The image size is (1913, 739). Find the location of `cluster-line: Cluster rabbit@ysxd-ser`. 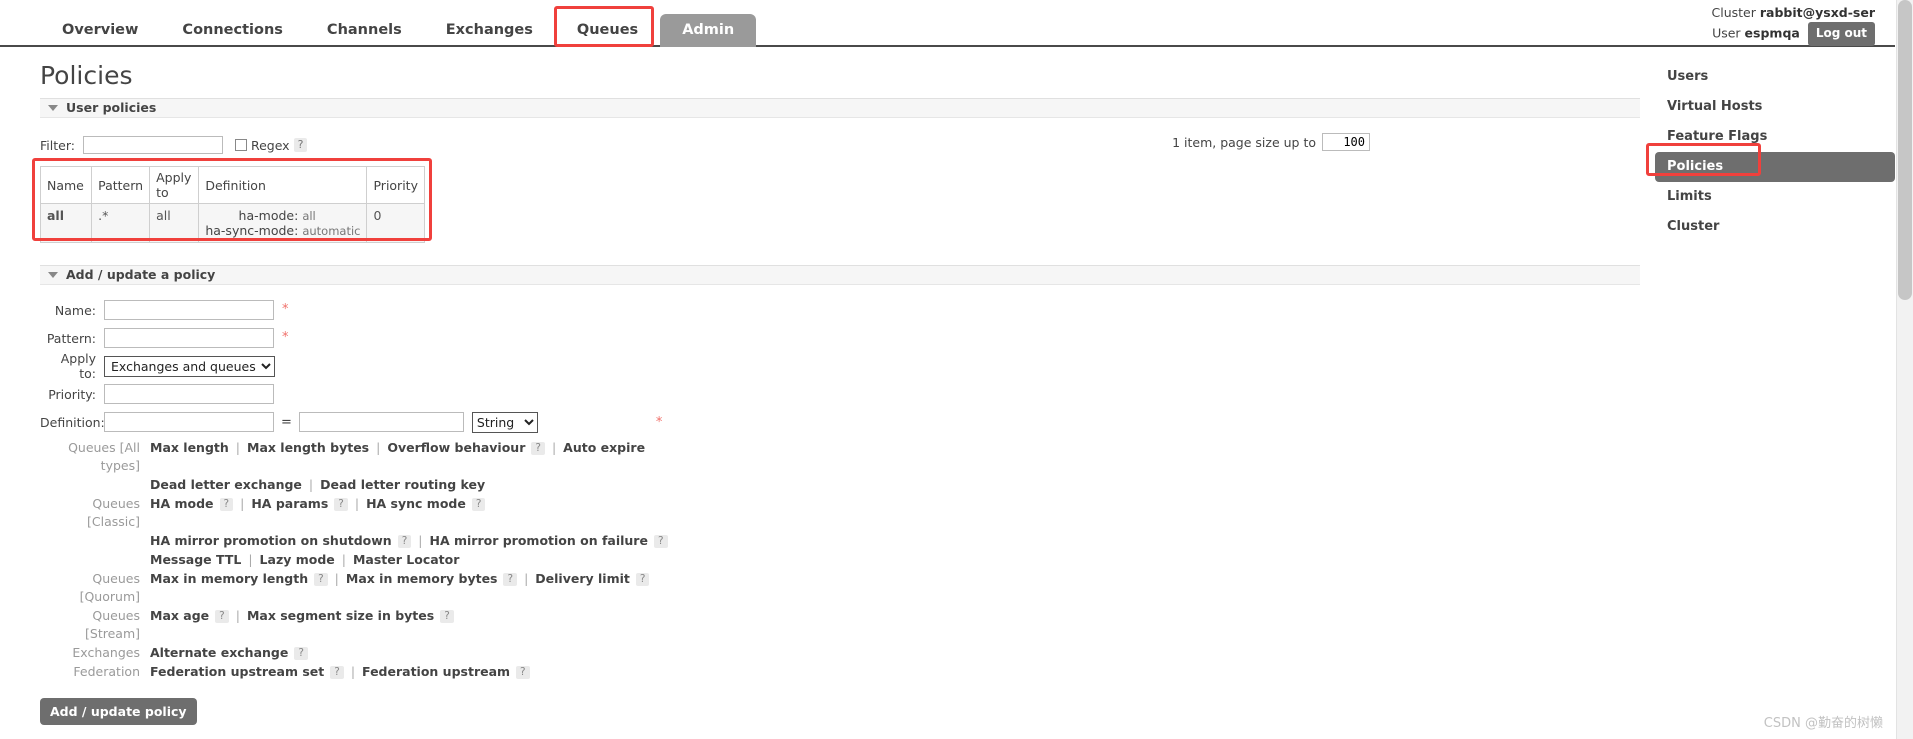

cluster-line: Cluster rabbit@ysxd-ser is located at coordinates (1793, 12).